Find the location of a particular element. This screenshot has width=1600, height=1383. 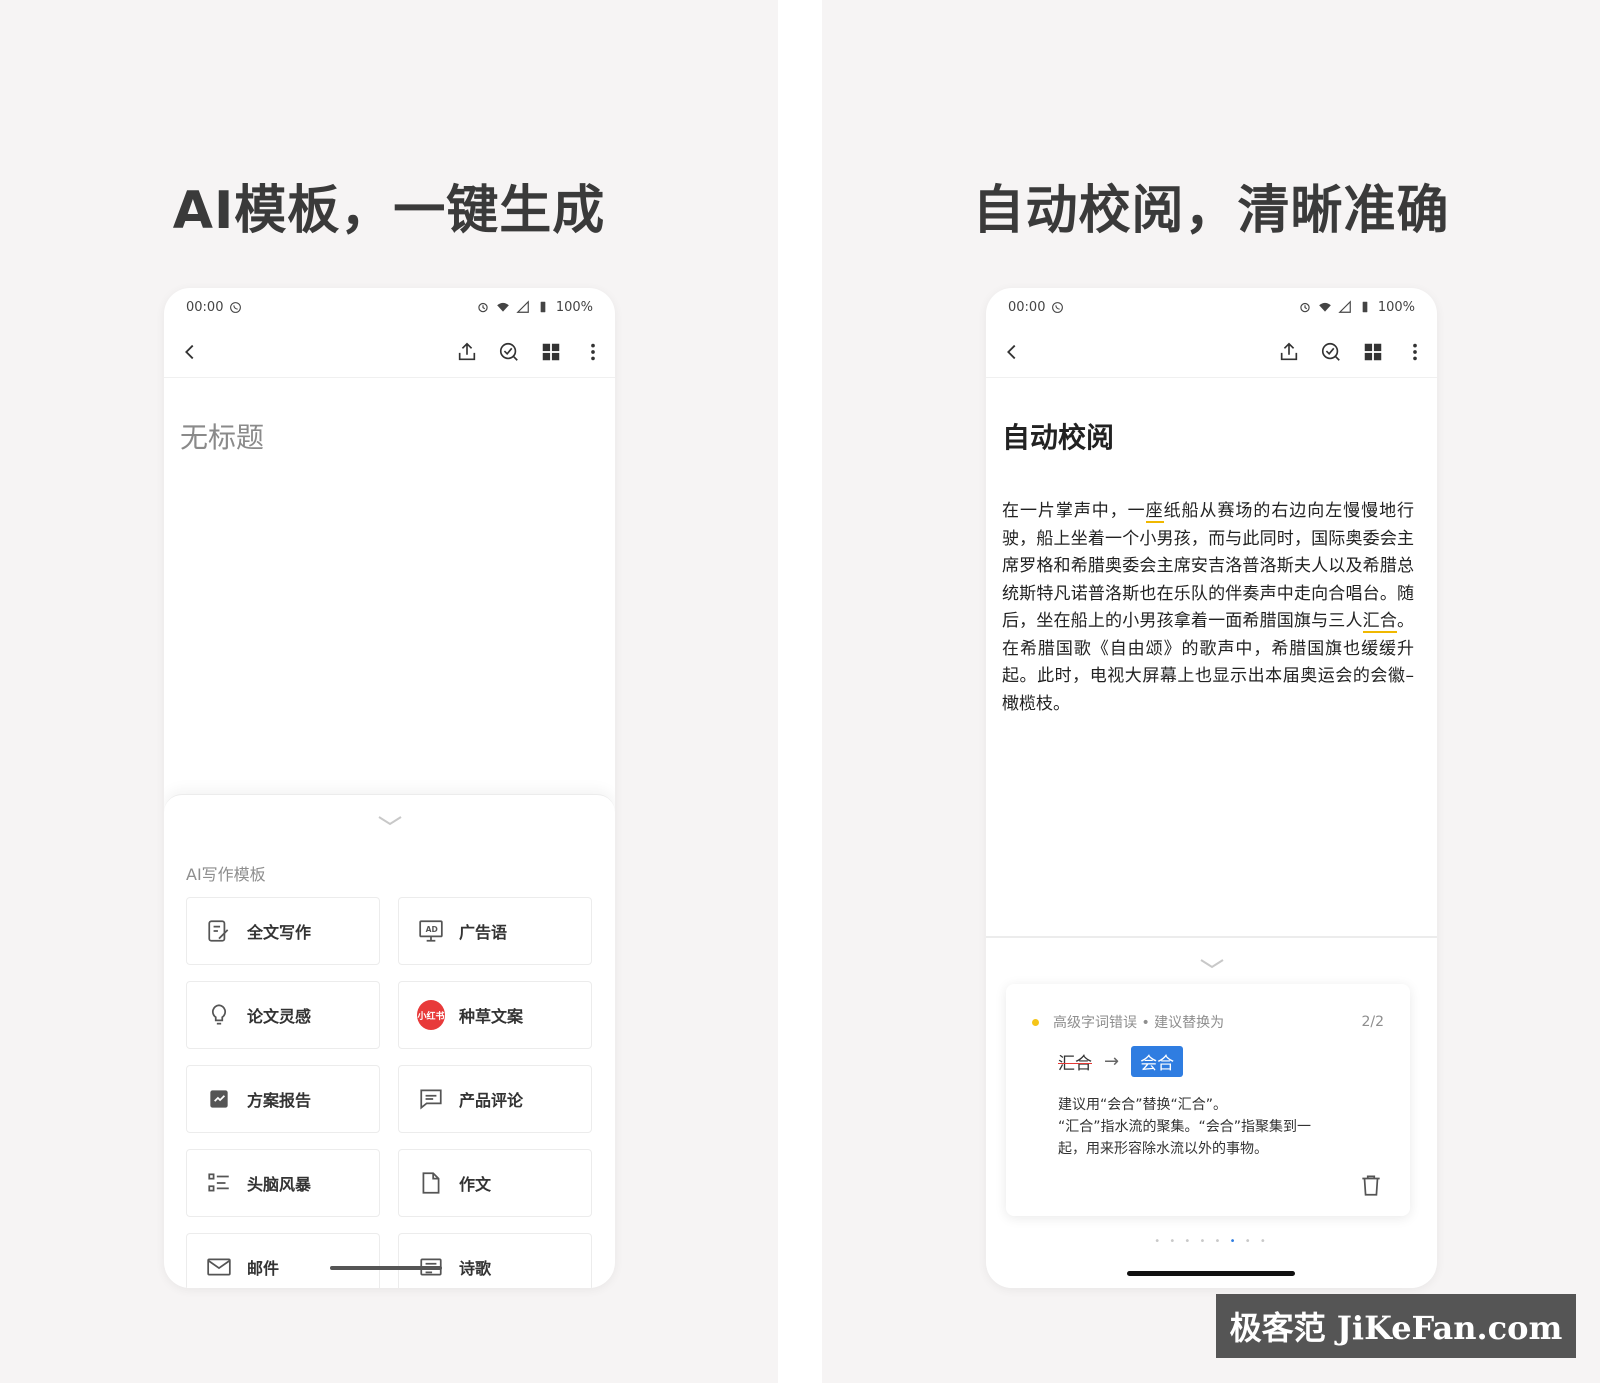

template-product-review: 产品评论 is located at coordinates (495, 1099).